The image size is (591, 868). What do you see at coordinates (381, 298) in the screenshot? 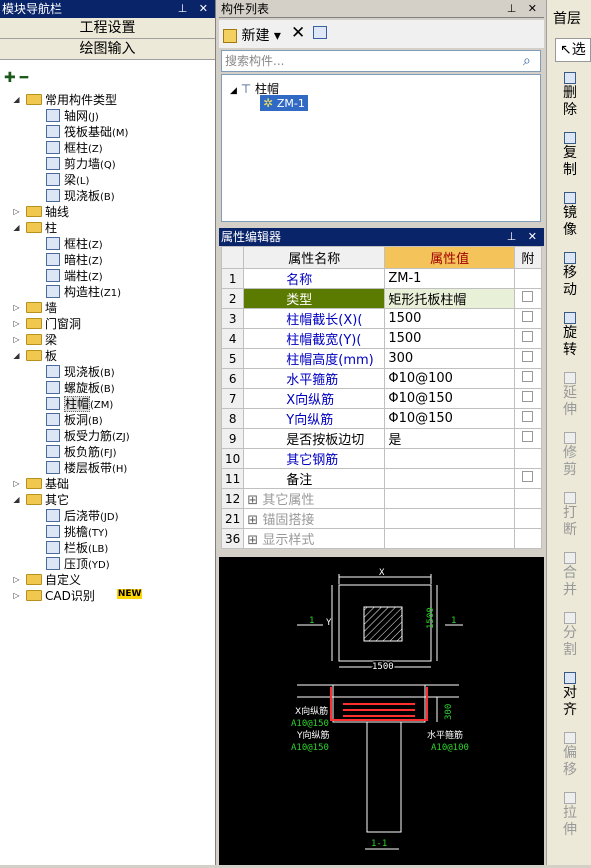
I see `property-row: 2 类型 矩形托板柱帽` at bounding box center [381, 298].